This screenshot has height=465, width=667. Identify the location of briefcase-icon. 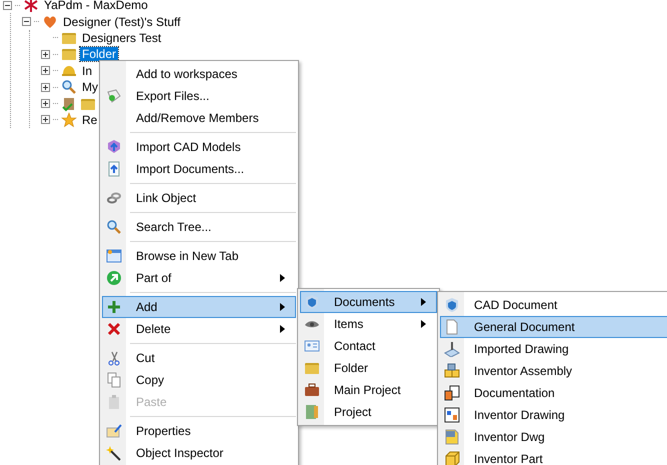
(312, 390).